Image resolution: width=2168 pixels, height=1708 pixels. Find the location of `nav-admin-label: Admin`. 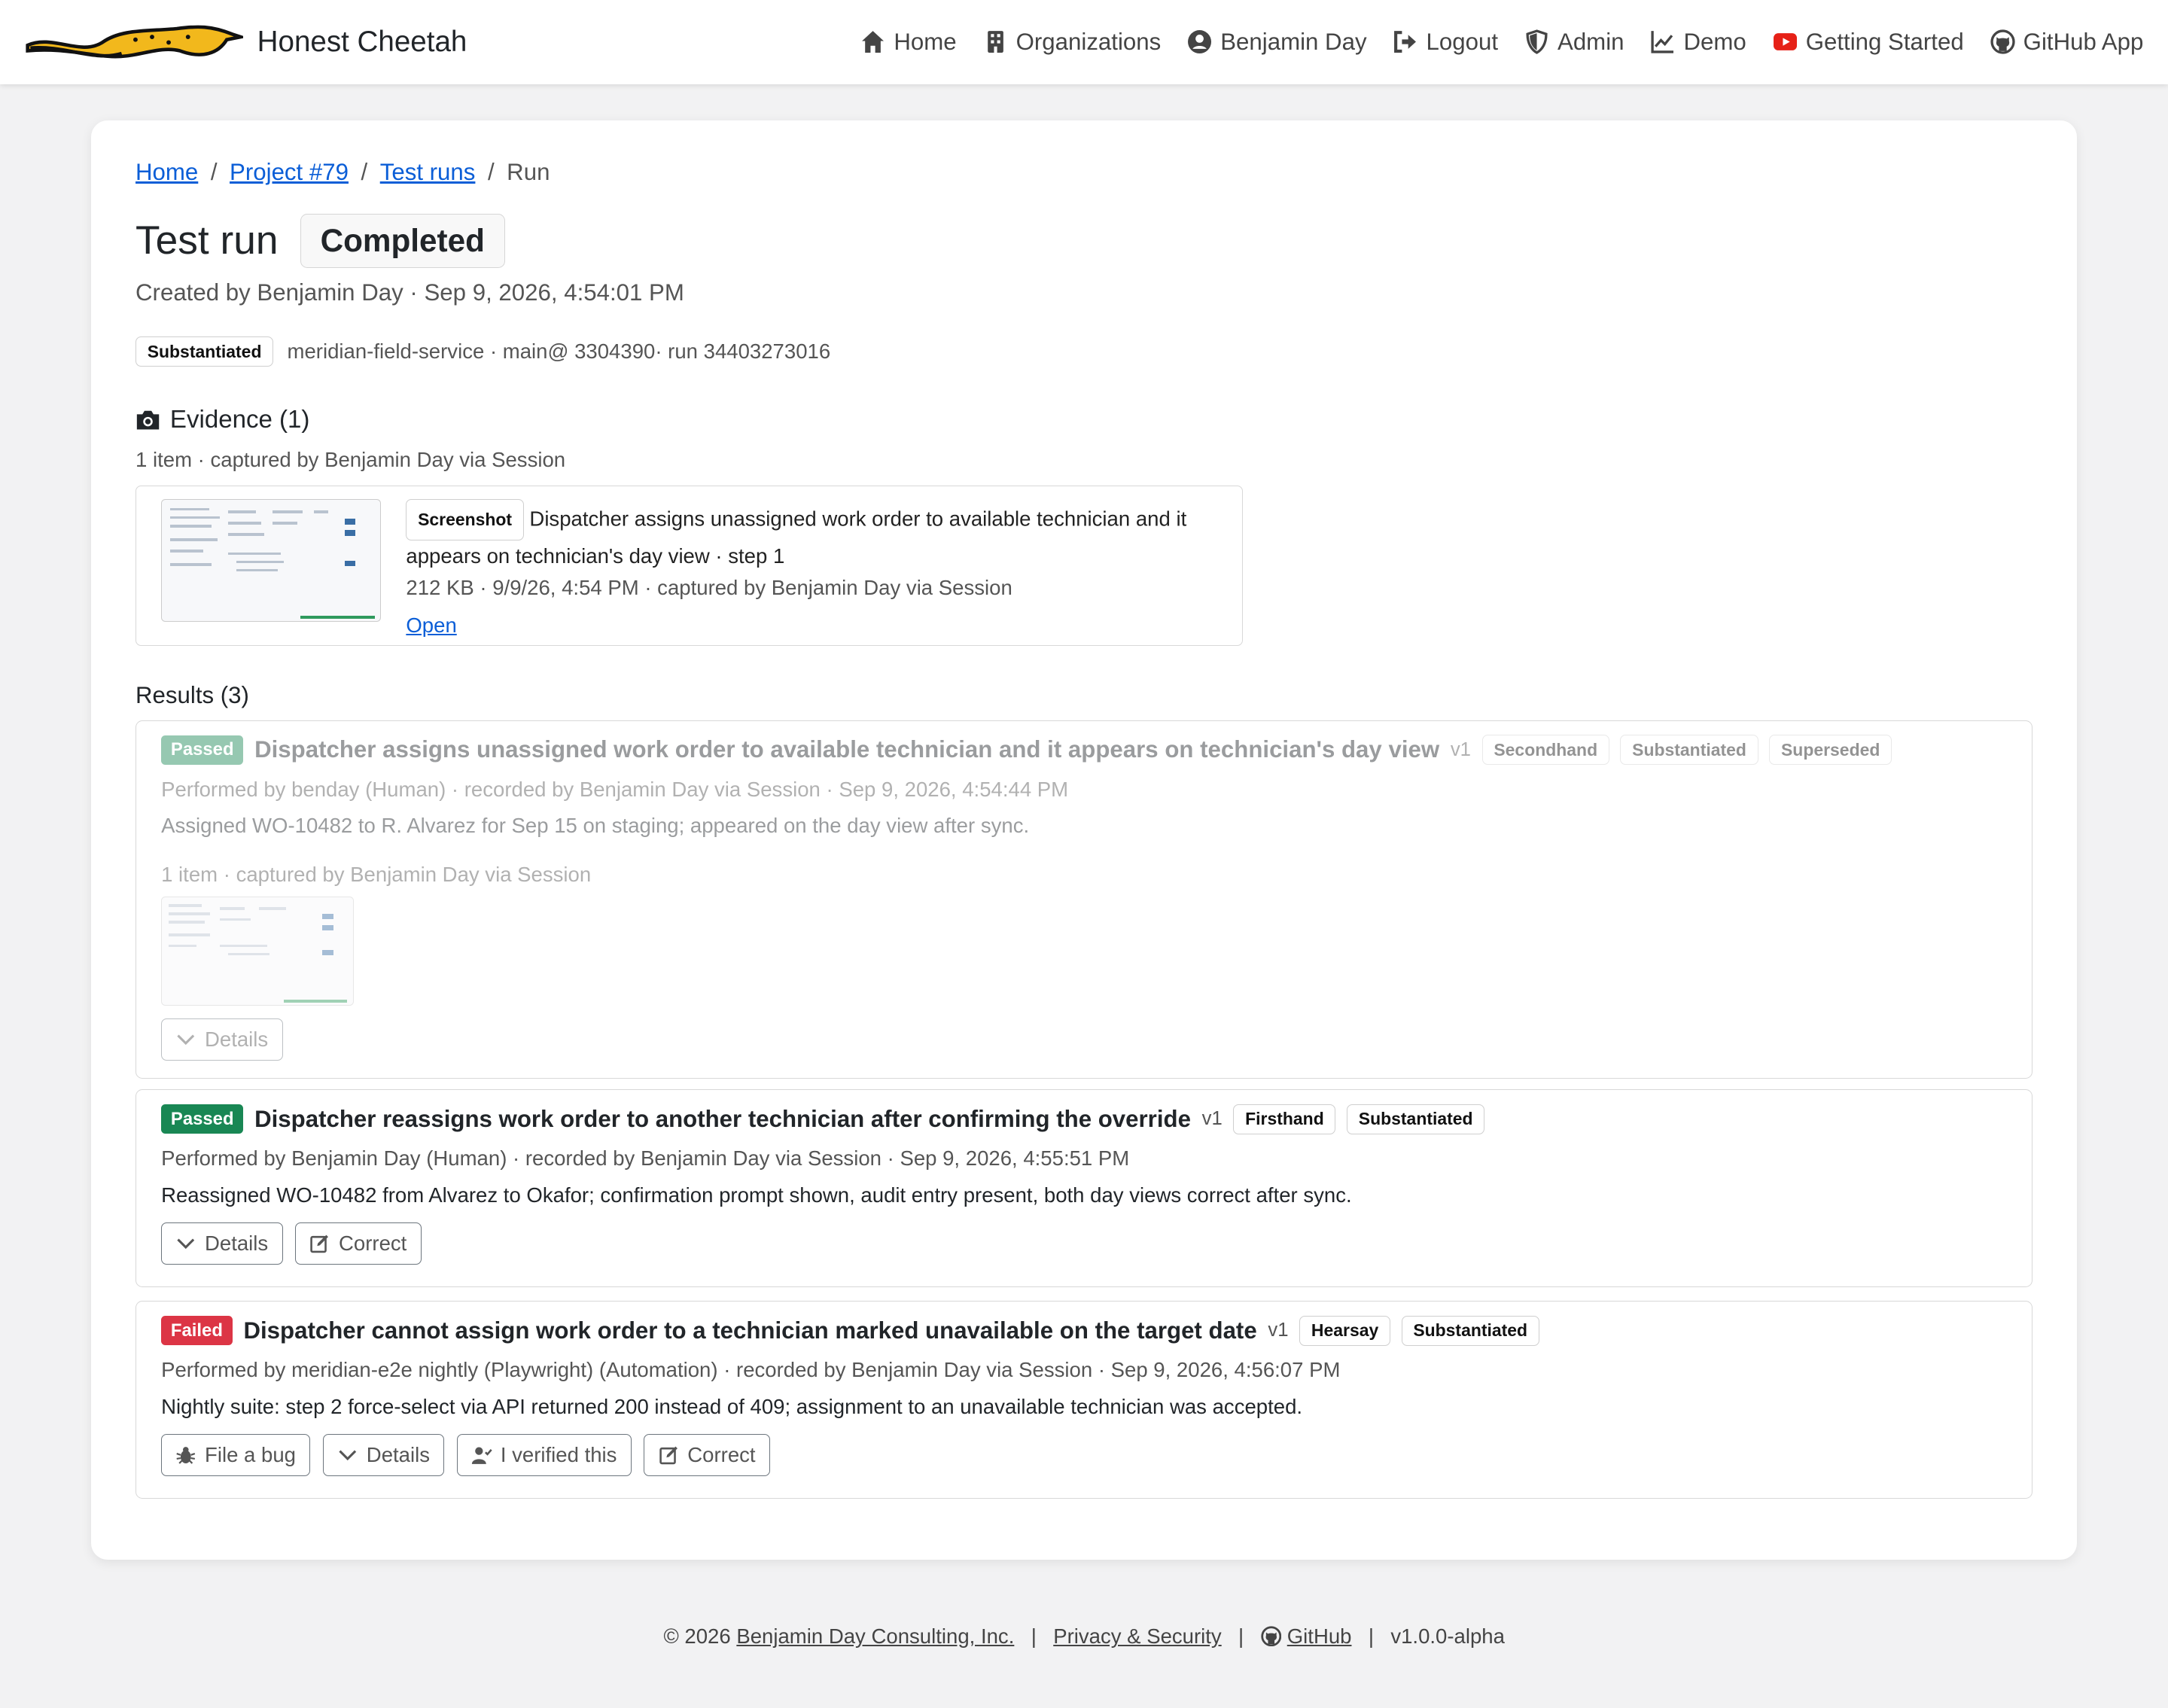

nav-admin-label: Admin is located at coordinates (1590, 42).